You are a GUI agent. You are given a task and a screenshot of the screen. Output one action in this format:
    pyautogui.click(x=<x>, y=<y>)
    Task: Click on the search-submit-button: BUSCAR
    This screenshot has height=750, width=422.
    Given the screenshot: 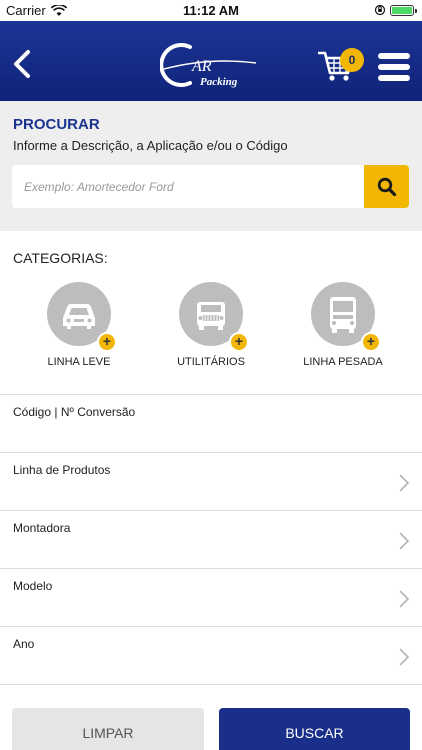 What is the action you would take?
    pyautogui.click(x=314, y=729)
    